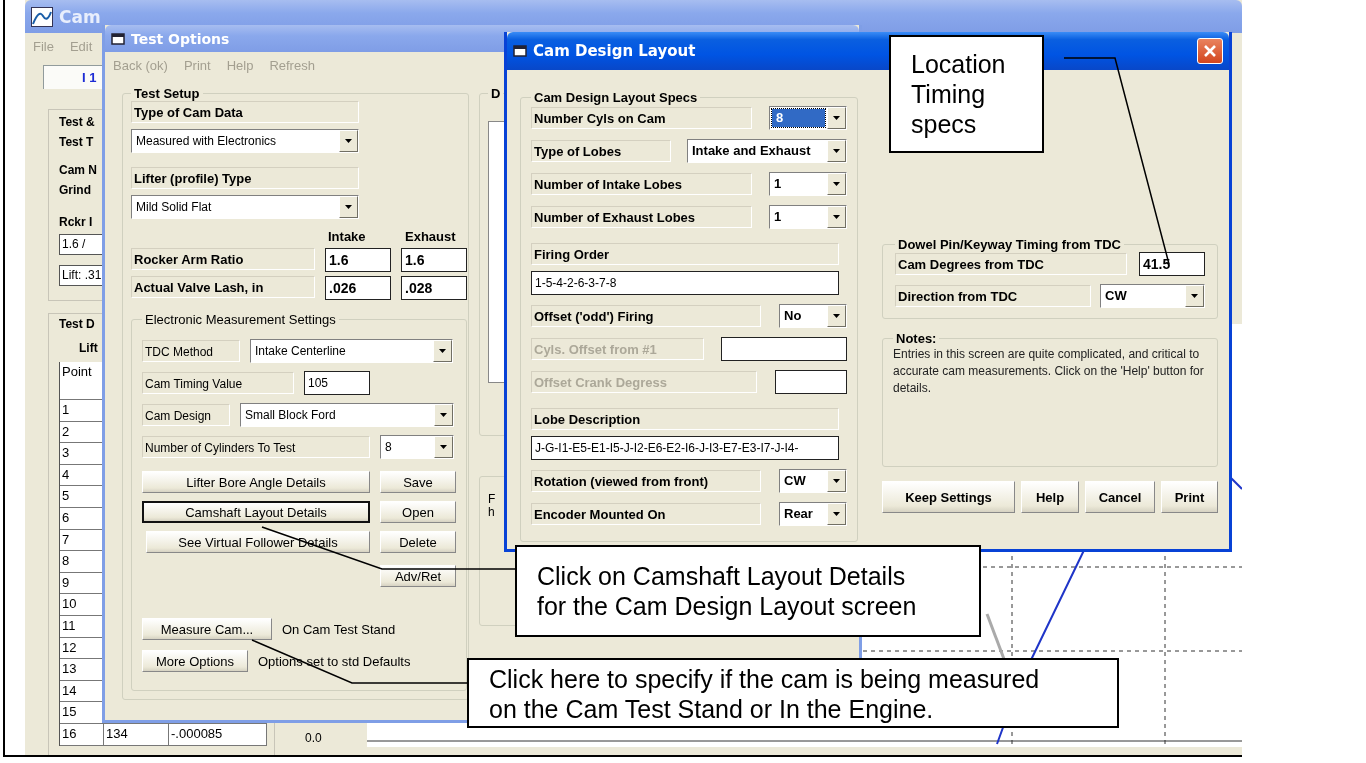  I want to click on field-label: Grind, so click(75, 190).